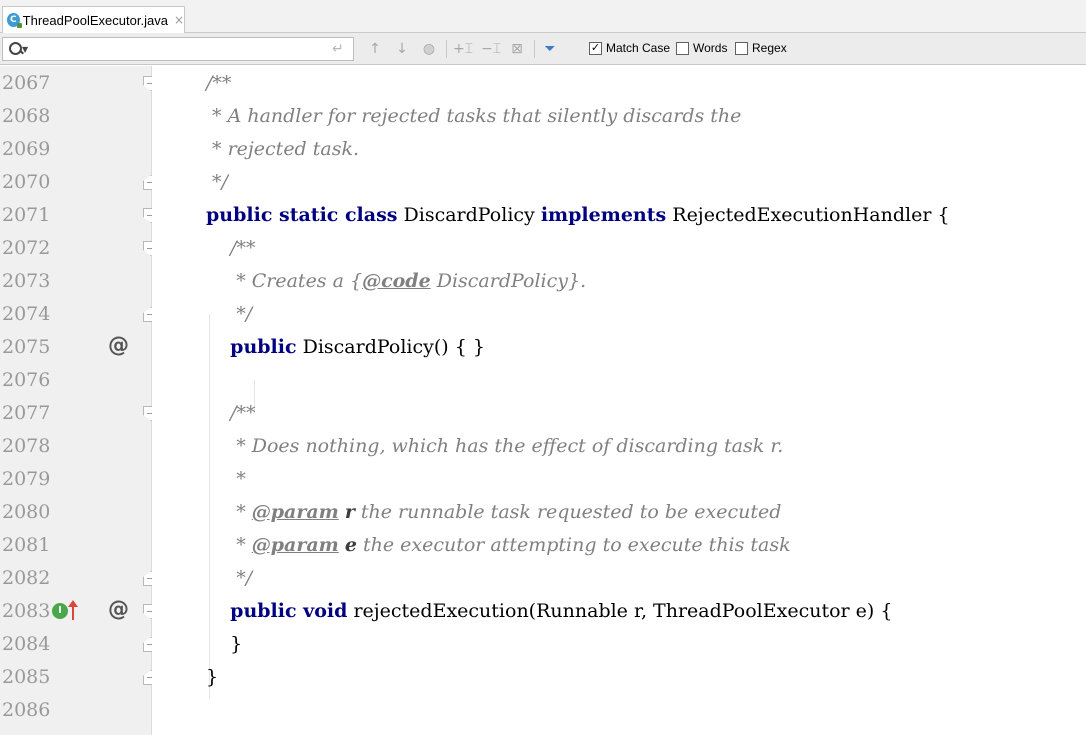  I want to click on enter-icon: ↵, so click(338, 49).